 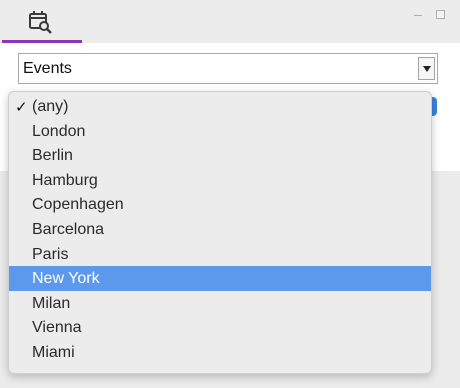 What do you see at coordinates (228, 68) in the screenshot?
I see `type-select: Events` at bounding box center [228, 68].